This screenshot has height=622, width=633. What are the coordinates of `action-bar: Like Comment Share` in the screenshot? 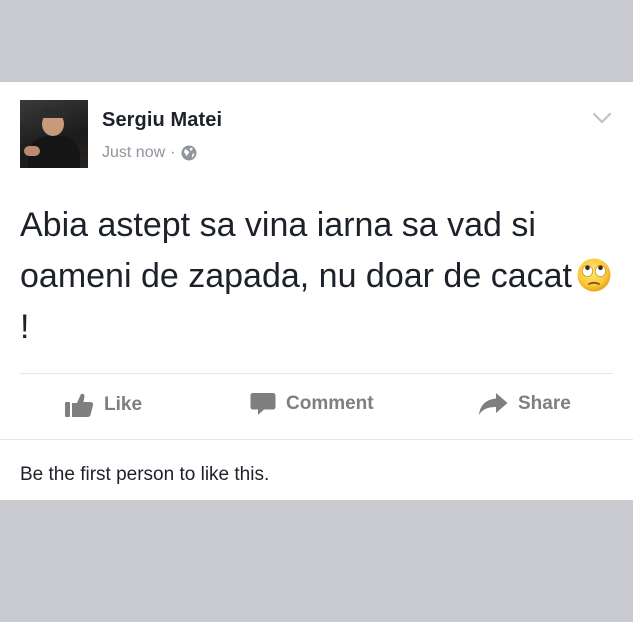 It's located at (316, 407).